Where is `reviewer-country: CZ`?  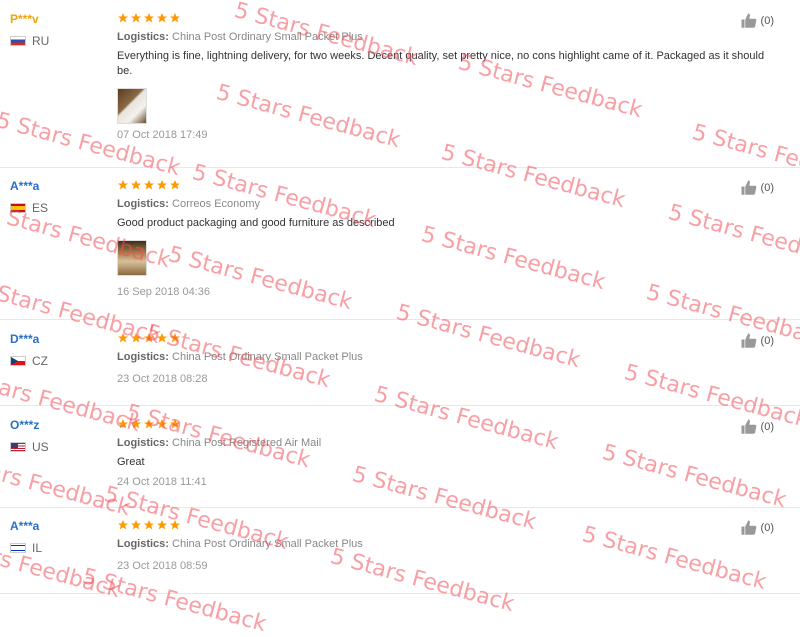 reviewer-country: CZ is located at coordinates (29, 361).